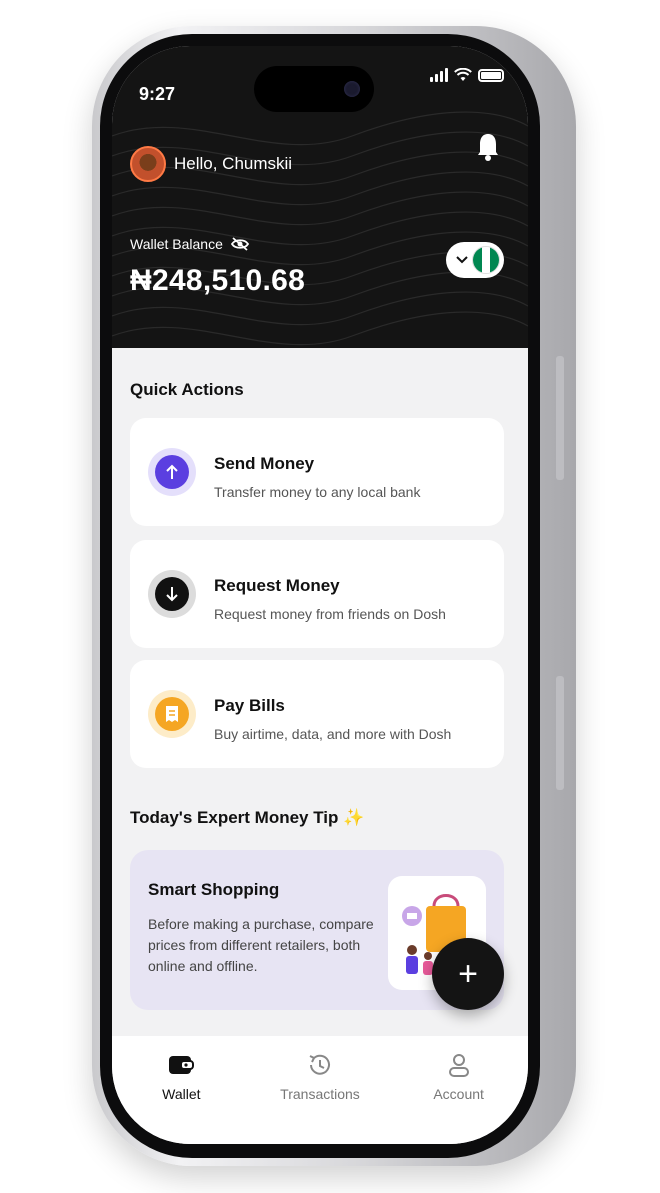 Image resolution: width=660 pixels, height=1193 pixels. What do you see at coordinates (148, 164) in the screenshot?
I see `avatar` at bounding box center [148, 164].